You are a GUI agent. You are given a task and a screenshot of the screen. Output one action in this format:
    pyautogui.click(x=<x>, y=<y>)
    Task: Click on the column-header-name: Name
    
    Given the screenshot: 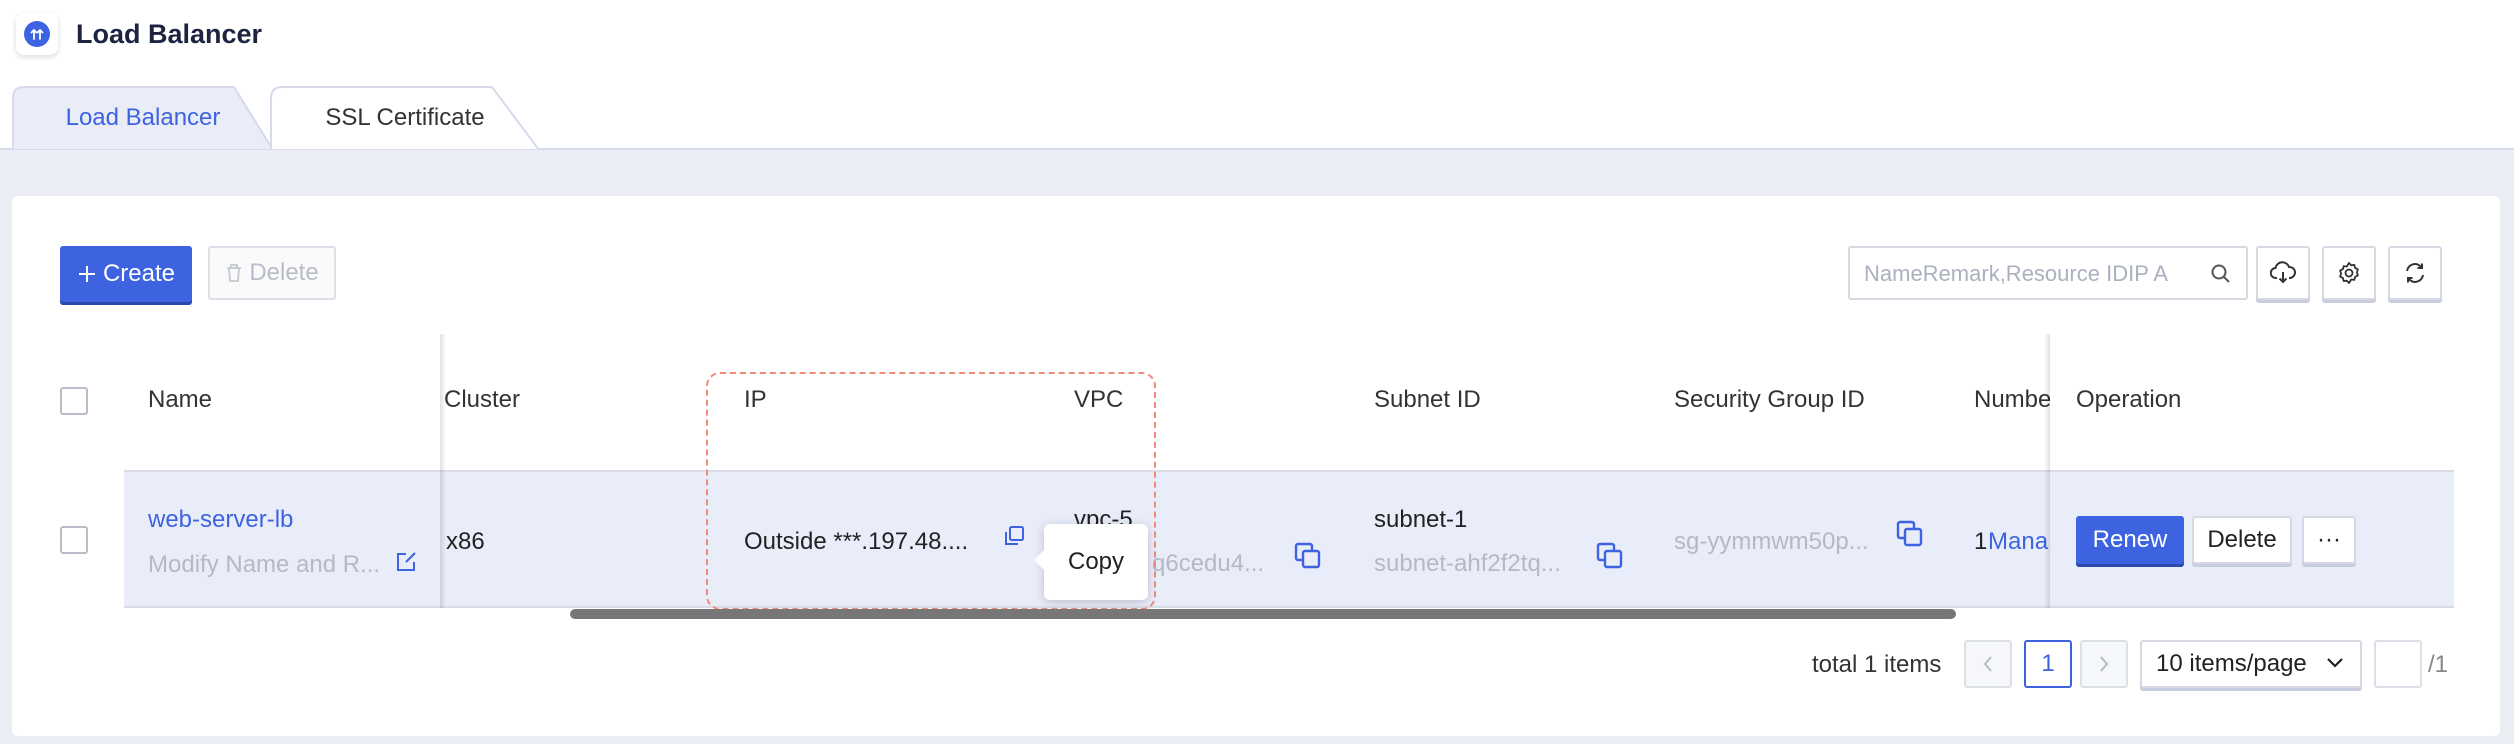 What is the action you would take?
    pyautogui.click(x=180, y=400)
    